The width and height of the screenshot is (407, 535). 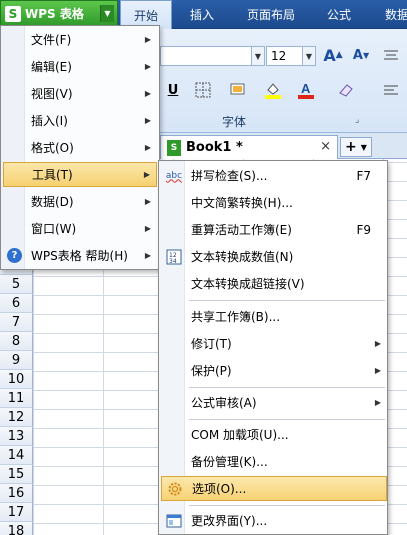 I want to click on borders-icon, so click(x=203, y=90).